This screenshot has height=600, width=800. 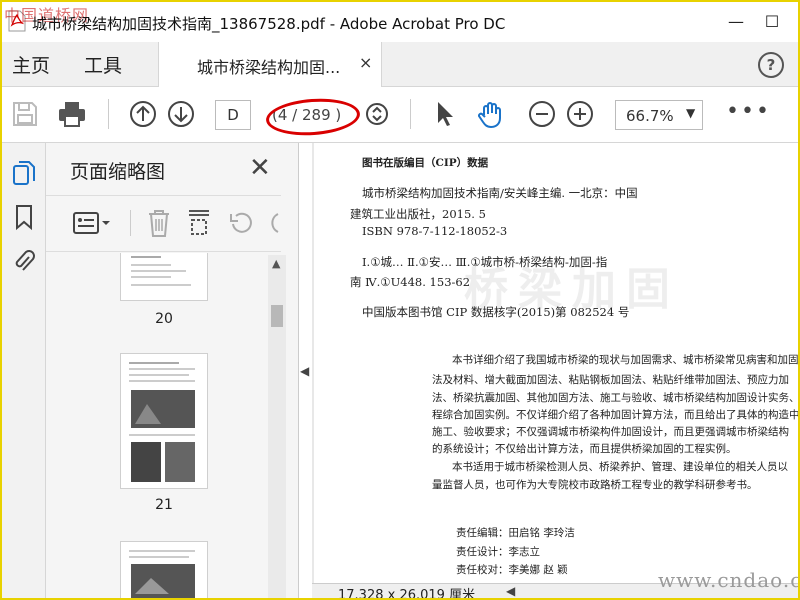 I want to click on select-cursor-icon, so click(x=445, y=114).